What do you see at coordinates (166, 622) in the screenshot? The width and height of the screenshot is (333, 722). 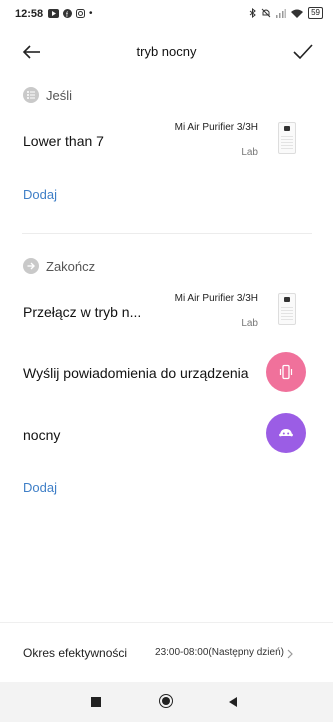 I see `footer-divider` at bounding box center [166, 622].